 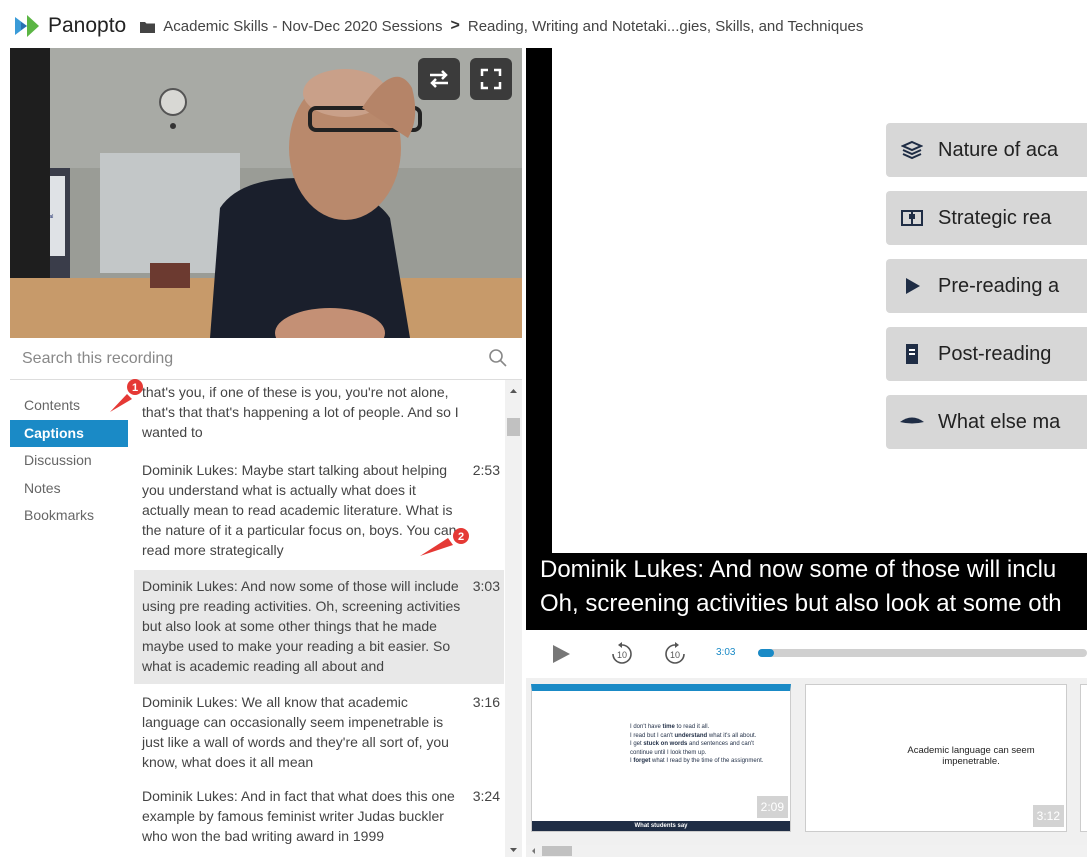 I want to click on book-icon, so click(x=912, y=218).